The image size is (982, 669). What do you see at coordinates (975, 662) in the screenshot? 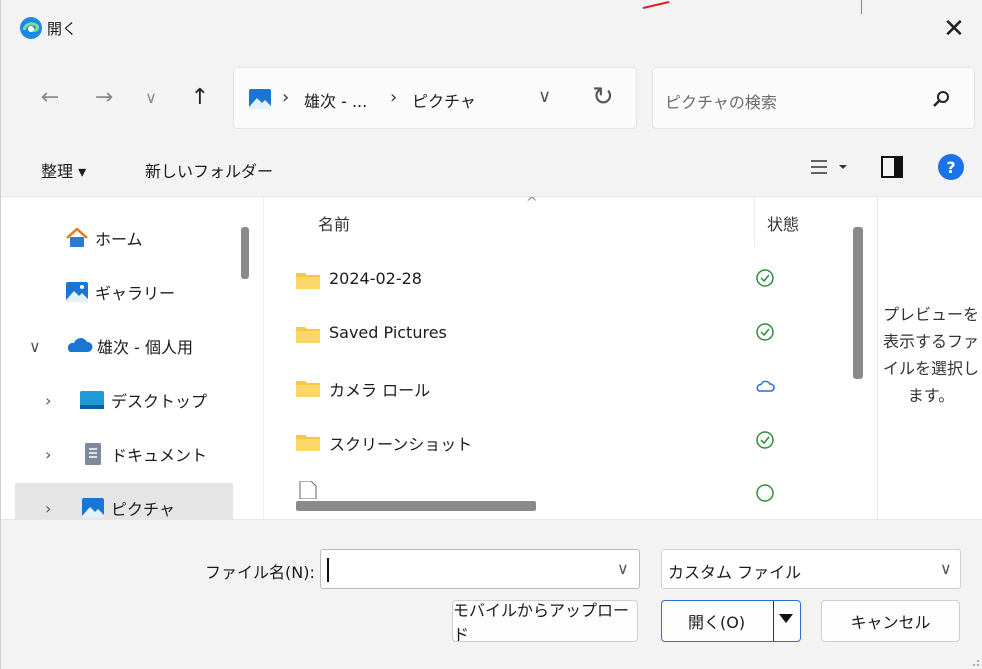
I see `resize-grip-icon` at bounding box center [975, 662].